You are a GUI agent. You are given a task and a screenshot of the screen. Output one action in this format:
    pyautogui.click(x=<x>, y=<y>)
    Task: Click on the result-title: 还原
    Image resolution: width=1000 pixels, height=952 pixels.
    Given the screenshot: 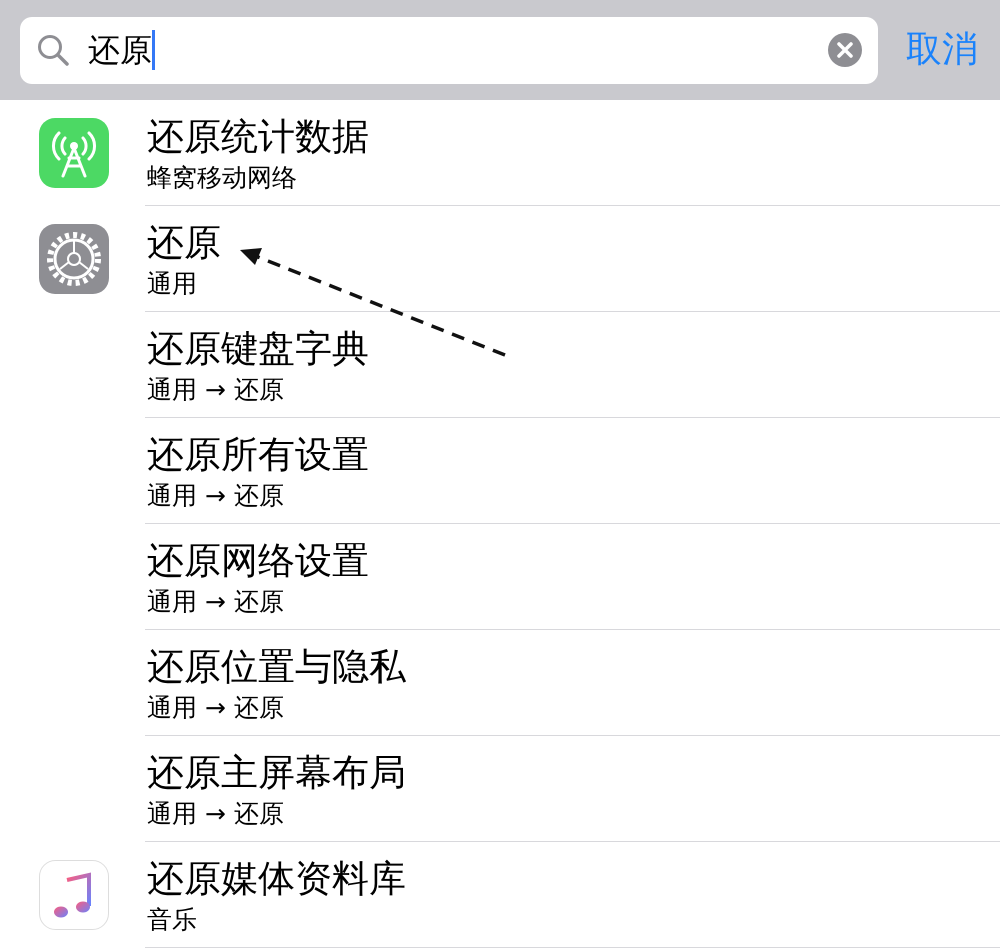 What is the action you would take?
    pyautogui.click(x=184, y=243)
    